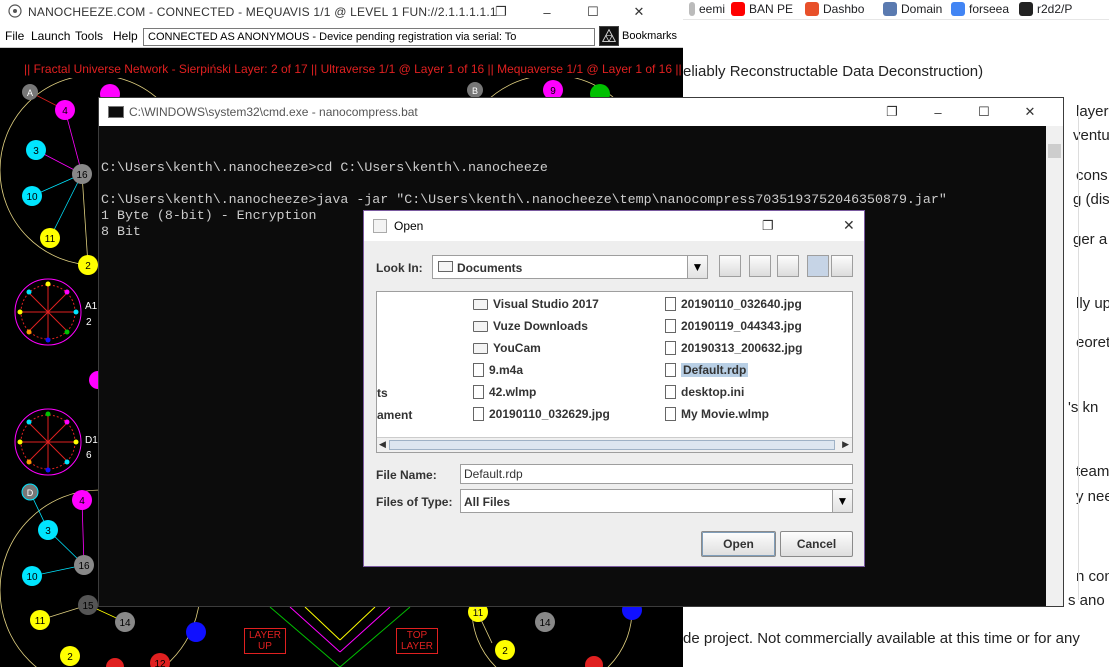 Image resolution: width=1109 pixels, height=667 pixels. What do you see at coordinates (40, 620) in the screenshot?
I see `node-11-bottom: 11` at bounding box center [40, 620].